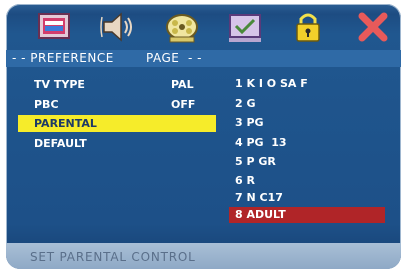 The width and height of the screenshot is (409, 273). What do you see at coordinates (260, 214) in the screenshot?
I see `option-label: 8 ADULT` at bounding box center [260, 214].